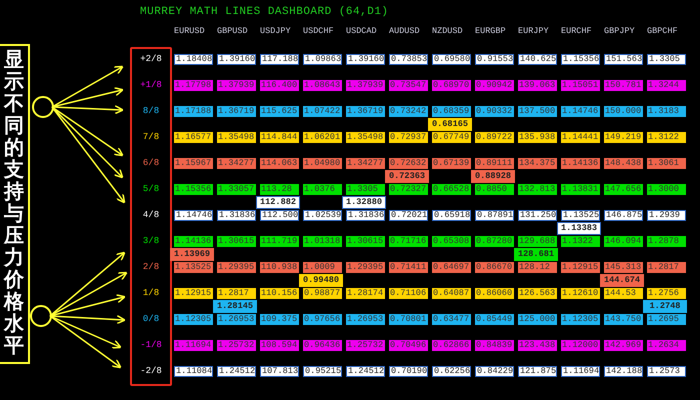  Describe the element at coordinates (193, 85) in the screenshot. I see `level-price-cell: 1.17798` at that location.